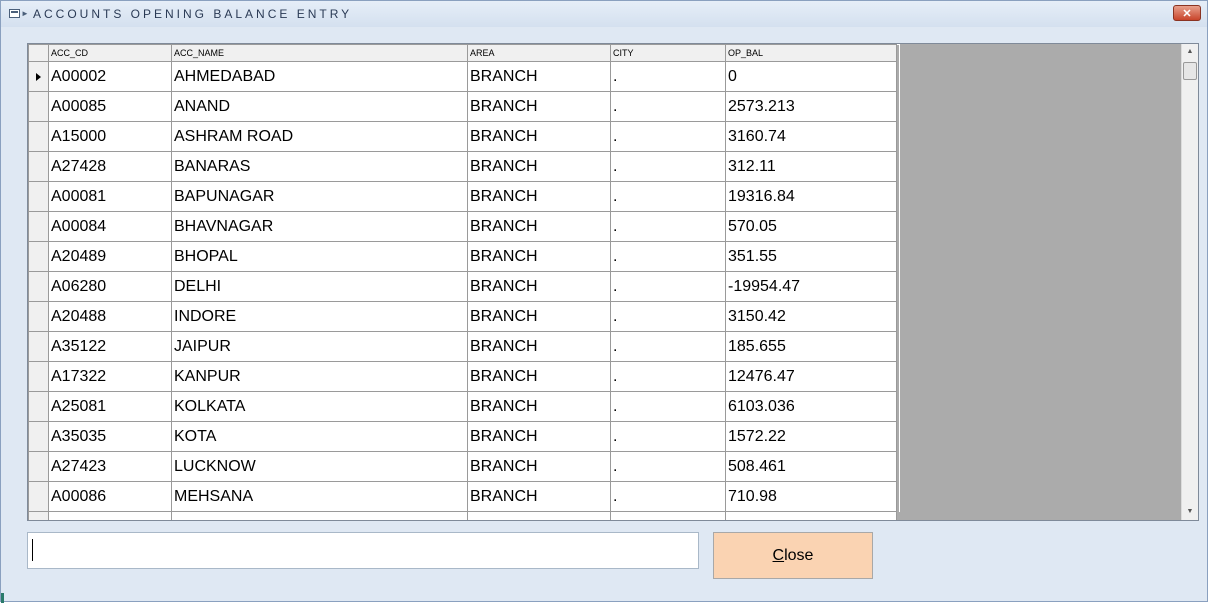 The height and width of the screenshot is (604, 1210). What do you see at coordinates (811, 346) in the screenshot?
I see `cell-op-bal: 185.655` at bounding box center [811, 346].